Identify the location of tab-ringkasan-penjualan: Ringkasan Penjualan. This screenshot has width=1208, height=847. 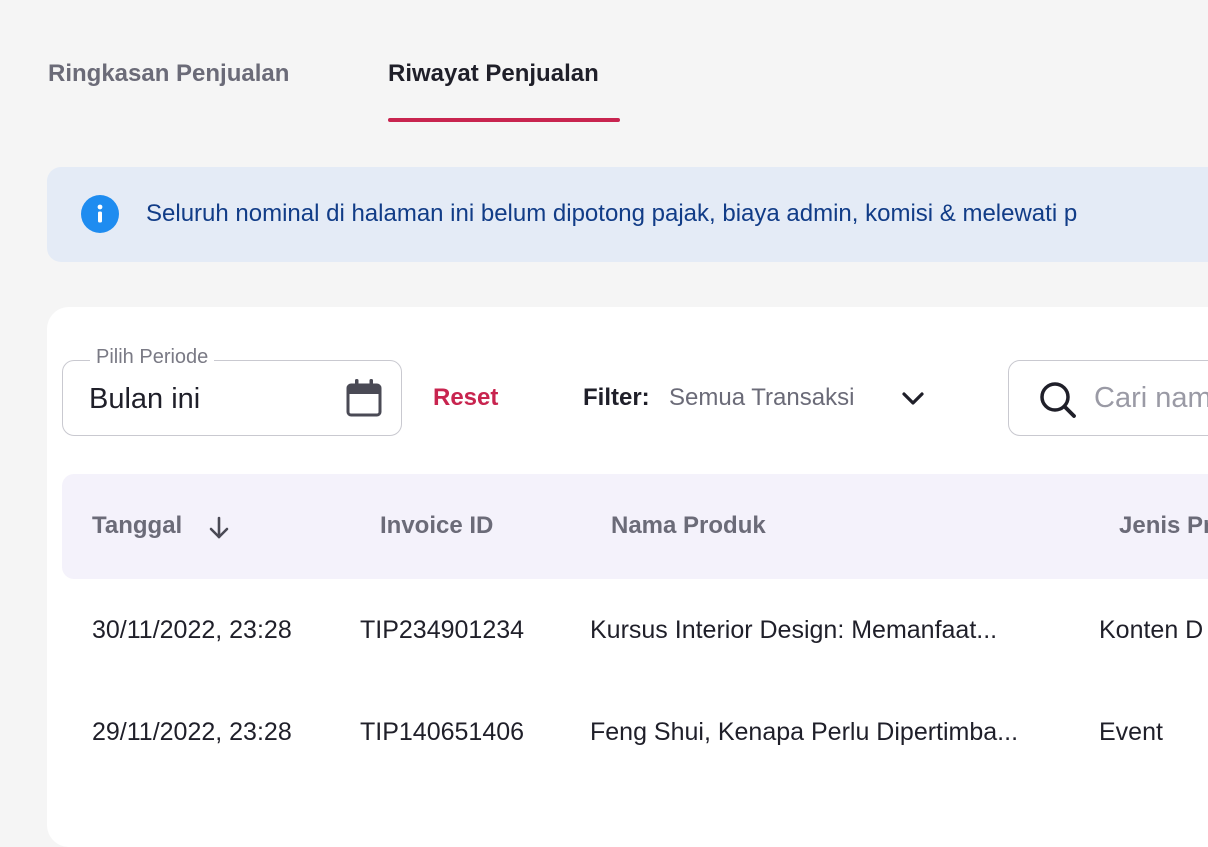
(168, 74).